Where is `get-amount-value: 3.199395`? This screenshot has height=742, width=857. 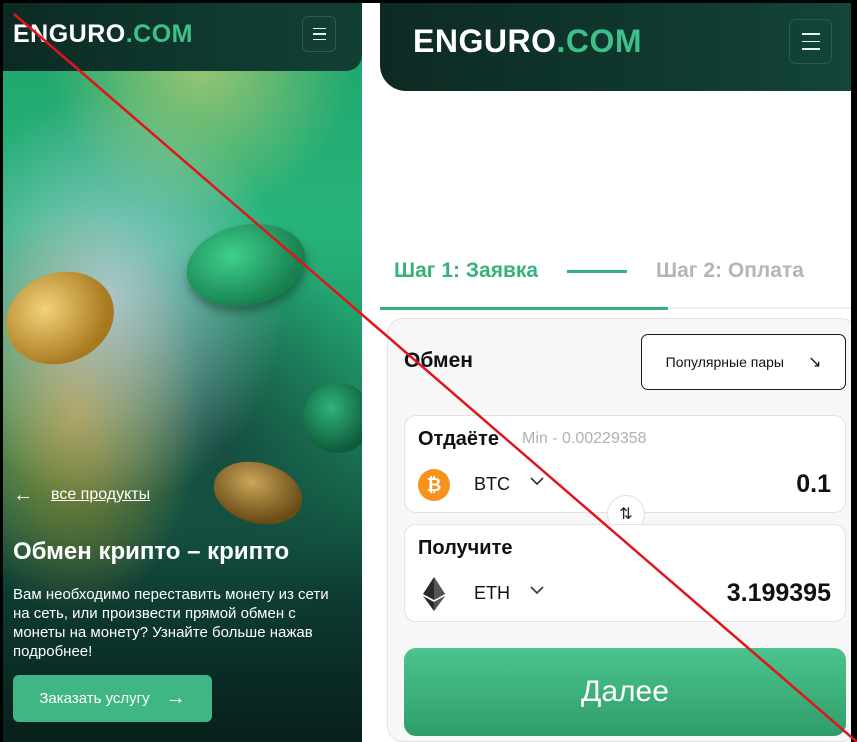
get-amount-value: 3.199395 is located at coordinates (778, 593).